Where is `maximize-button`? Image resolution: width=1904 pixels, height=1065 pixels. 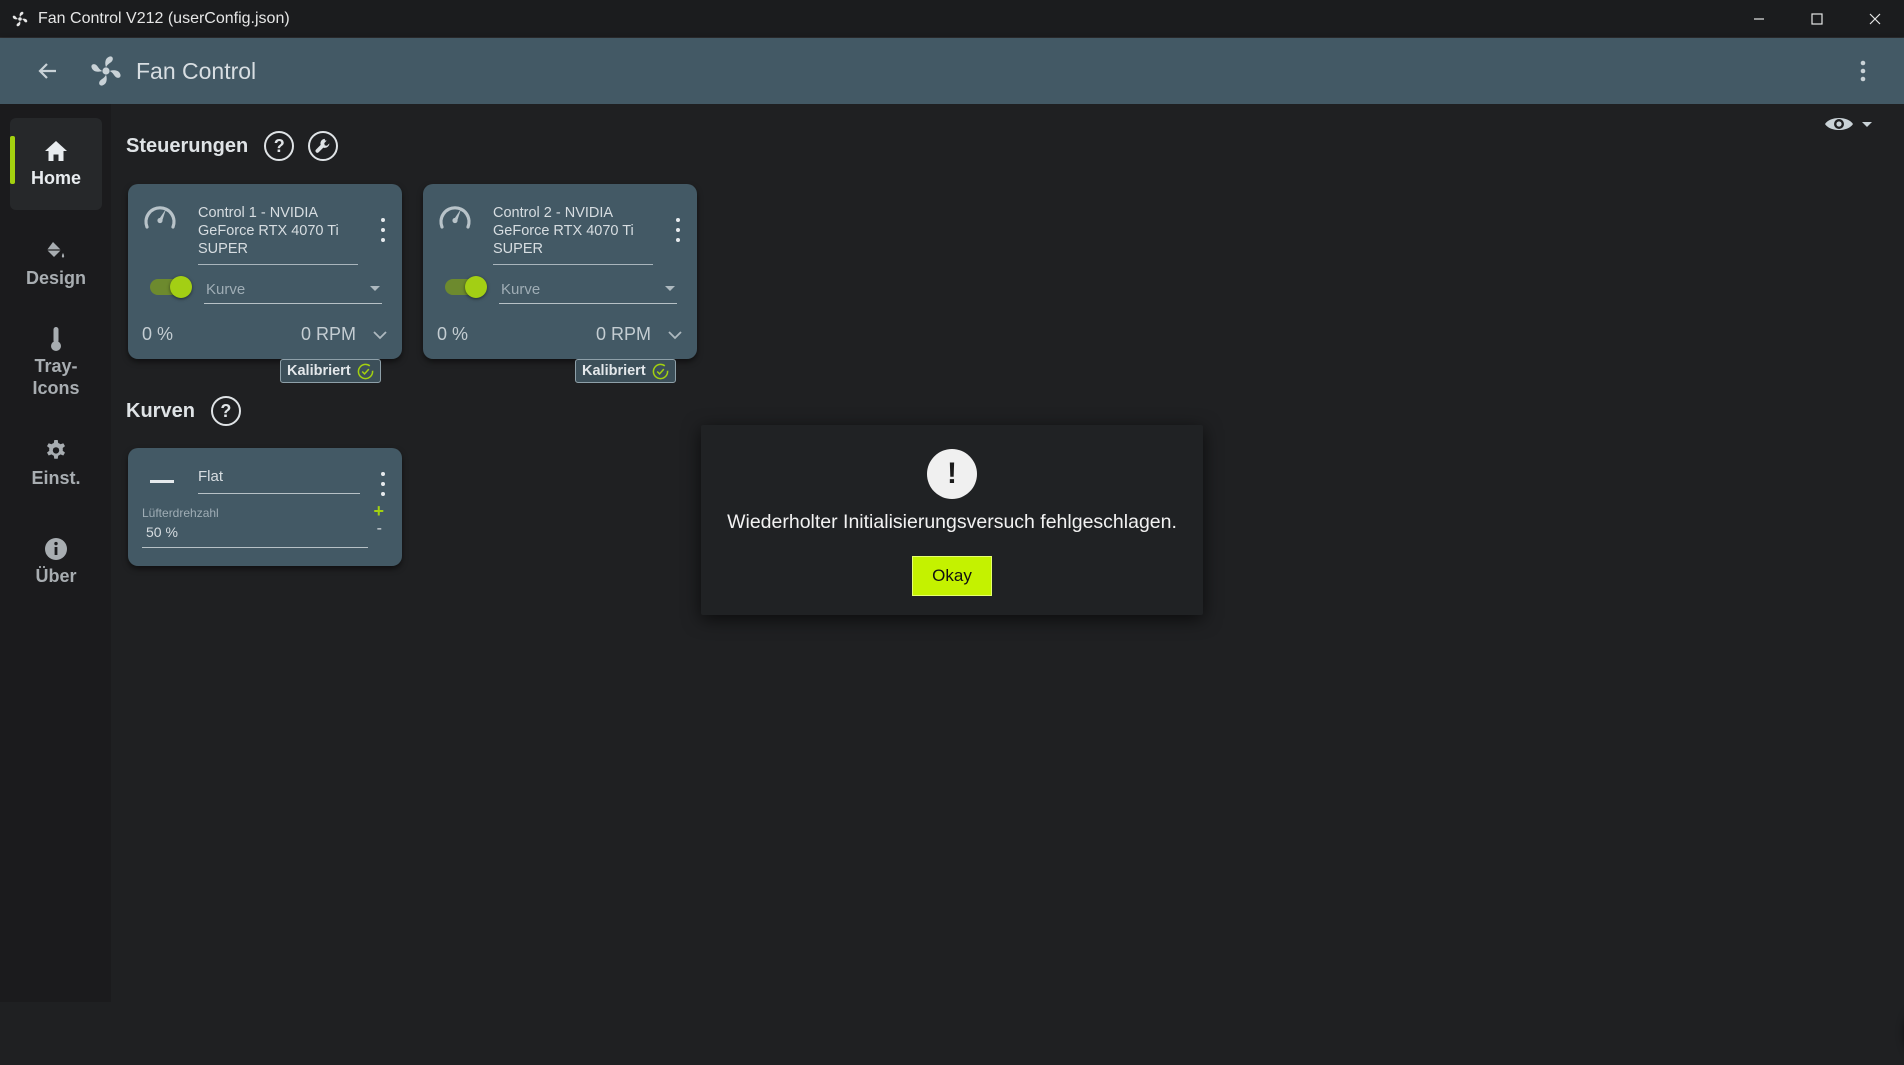 maximize-button is located at coordinates (1817, 19).